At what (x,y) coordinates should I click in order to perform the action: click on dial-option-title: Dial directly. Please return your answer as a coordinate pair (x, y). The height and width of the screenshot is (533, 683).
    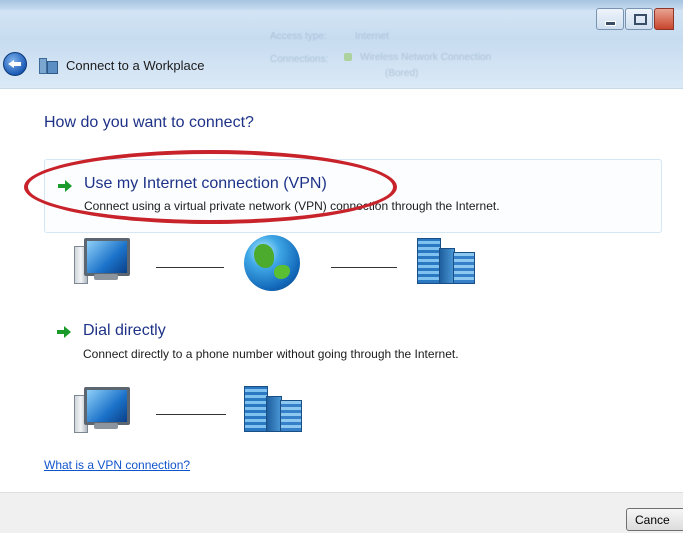
    Looking at the image, I should click on (124, 330).